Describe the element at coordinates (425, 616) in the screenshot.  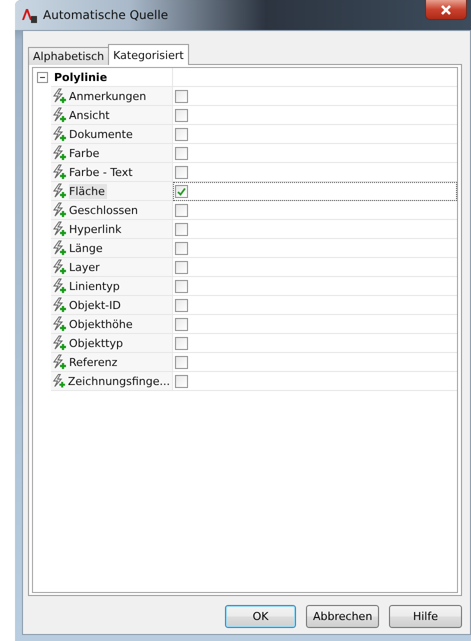
I see `dialog-button: Hilfe` at that location.